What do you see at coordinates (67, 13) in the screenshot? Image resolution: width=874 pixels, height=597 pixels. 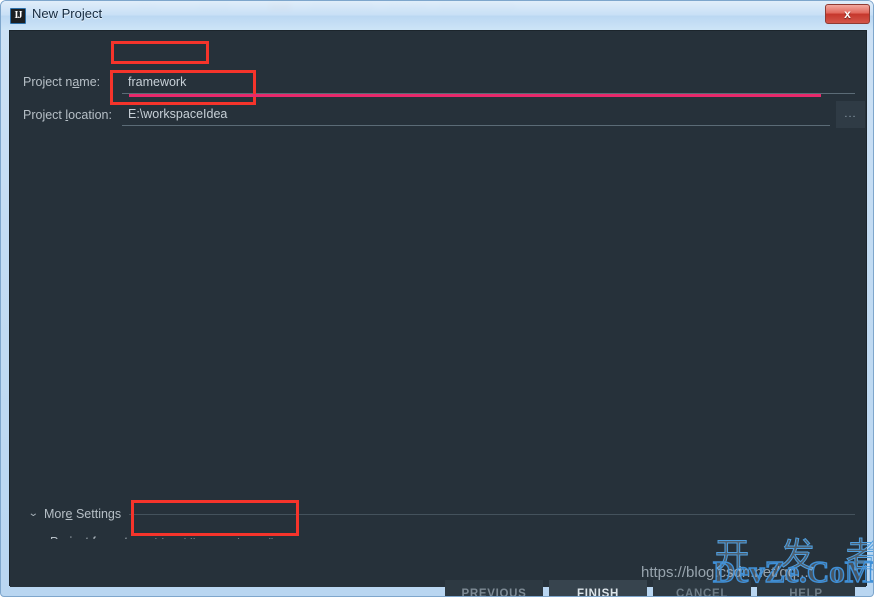 I see `window-title: New Project` at bounding box center [67, 13].